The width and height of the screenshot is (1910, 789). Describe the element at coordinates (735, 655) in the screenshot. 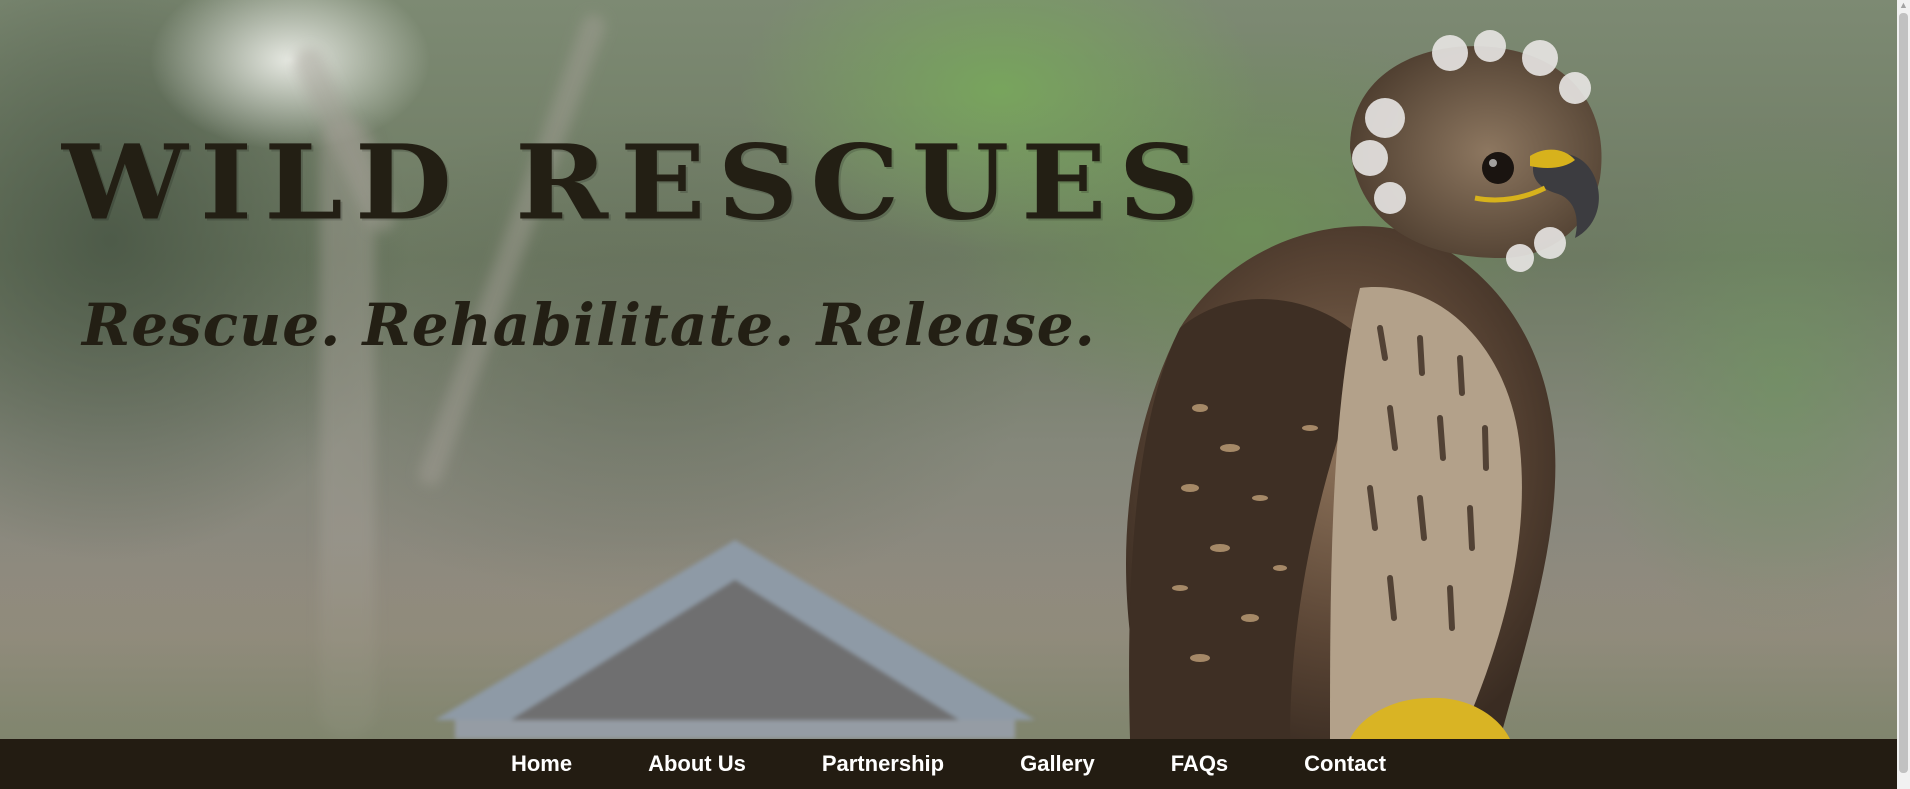

I see `hut-gable` at that location.